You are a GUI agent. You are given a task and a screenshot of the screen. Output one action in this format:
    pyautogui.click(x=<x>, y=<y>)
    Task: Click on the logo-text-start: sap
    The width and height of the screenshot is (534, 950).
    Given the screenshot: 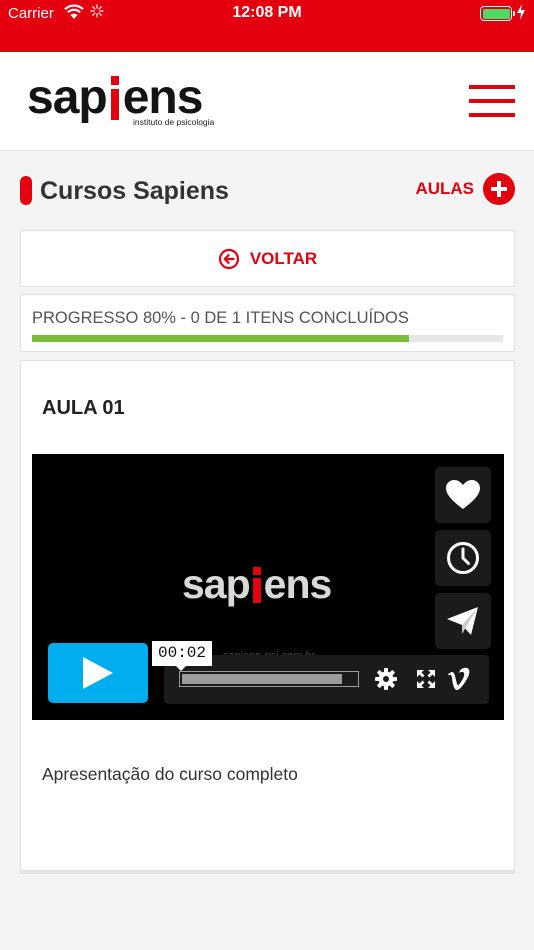 What is the action you would take?
    pyautogui.click(x=67, y=97)
    